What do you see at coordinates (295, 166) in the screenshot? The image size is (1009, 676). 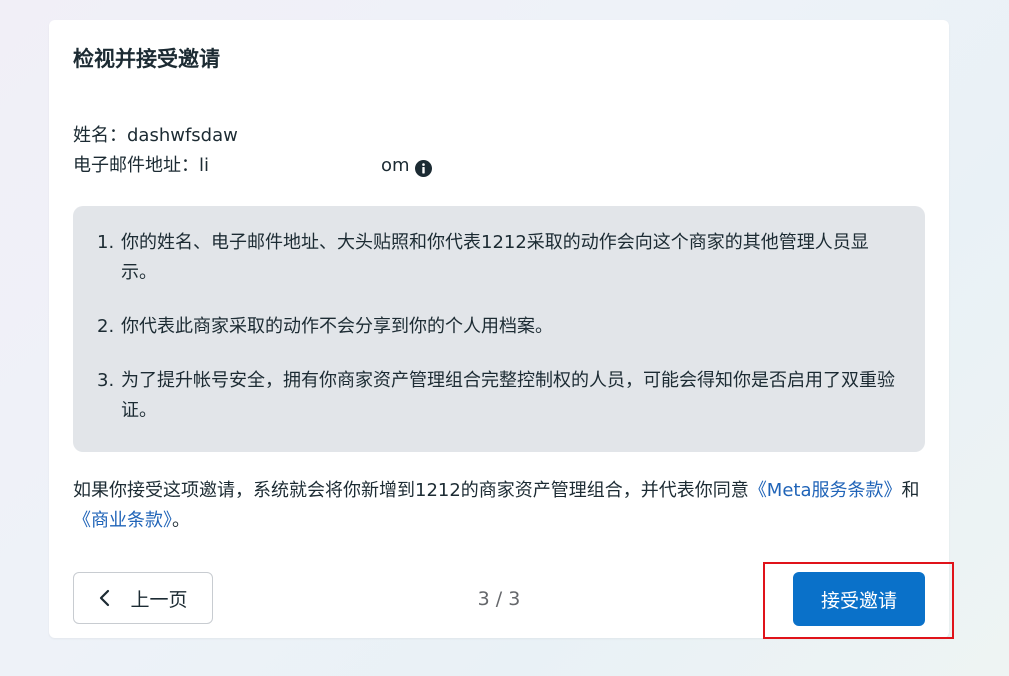 I see `email-redacted-area` at bounding box center [295, 166].